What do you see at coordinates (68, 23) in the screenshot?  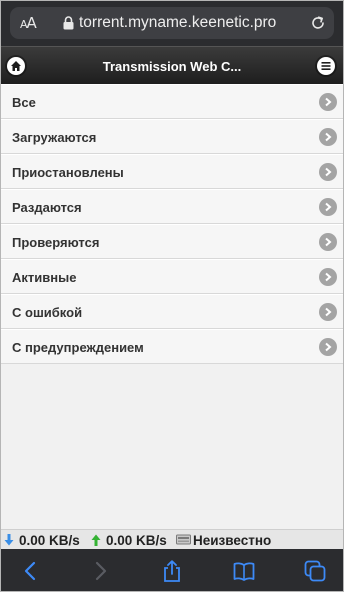 I see `lock-icon` at bounding box center [68, 23].